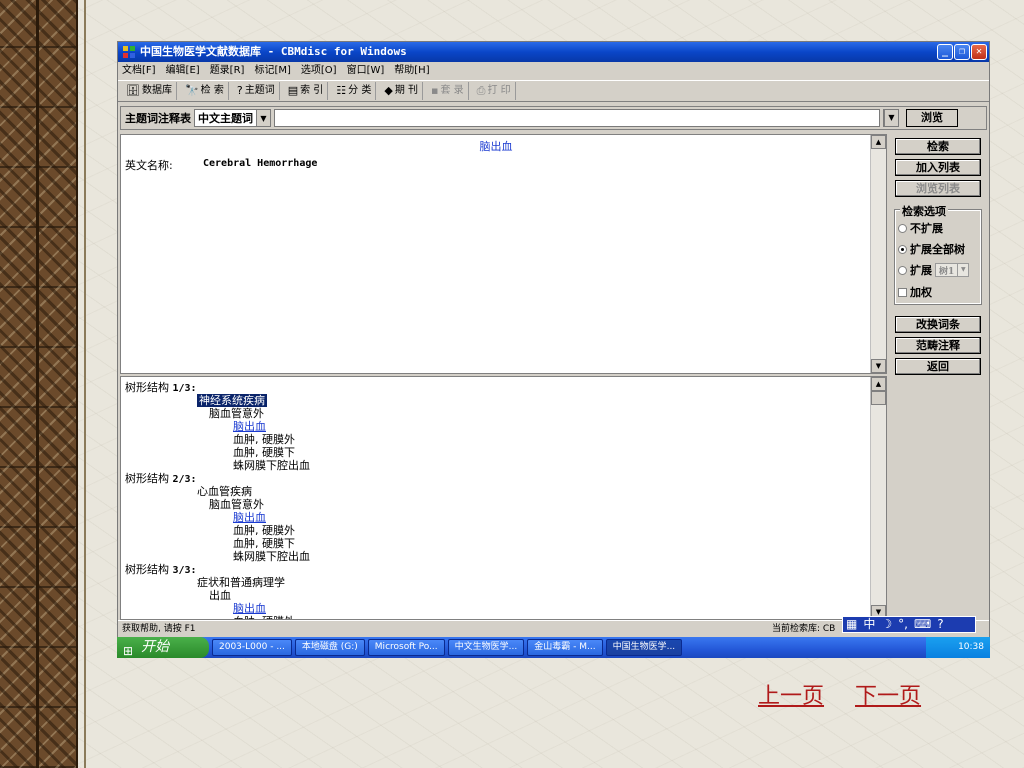 This screenshot has width=1024, height=768. I want to click on moon-icon: ☽, so click(887, 624).